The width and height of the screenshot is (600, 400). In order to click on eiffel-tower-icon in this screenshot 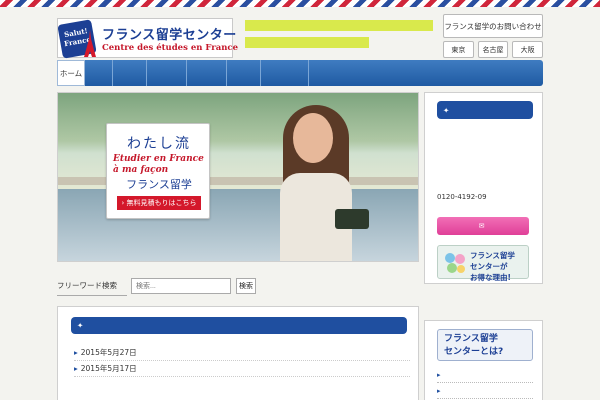, I will do `click(90, 43)`.